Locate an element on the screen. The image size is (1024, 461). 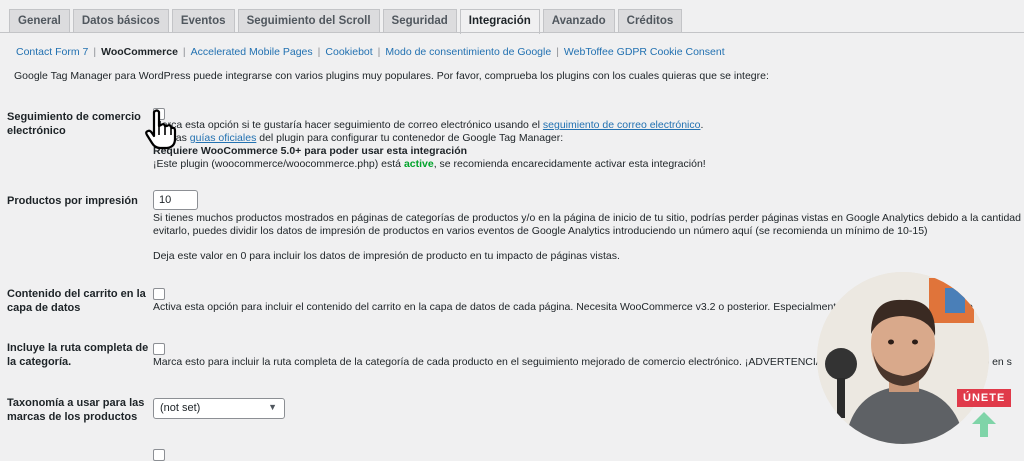
ecommerce-tracking-link: seguimiento de correo electrónico is located at coordinates (622, 125).